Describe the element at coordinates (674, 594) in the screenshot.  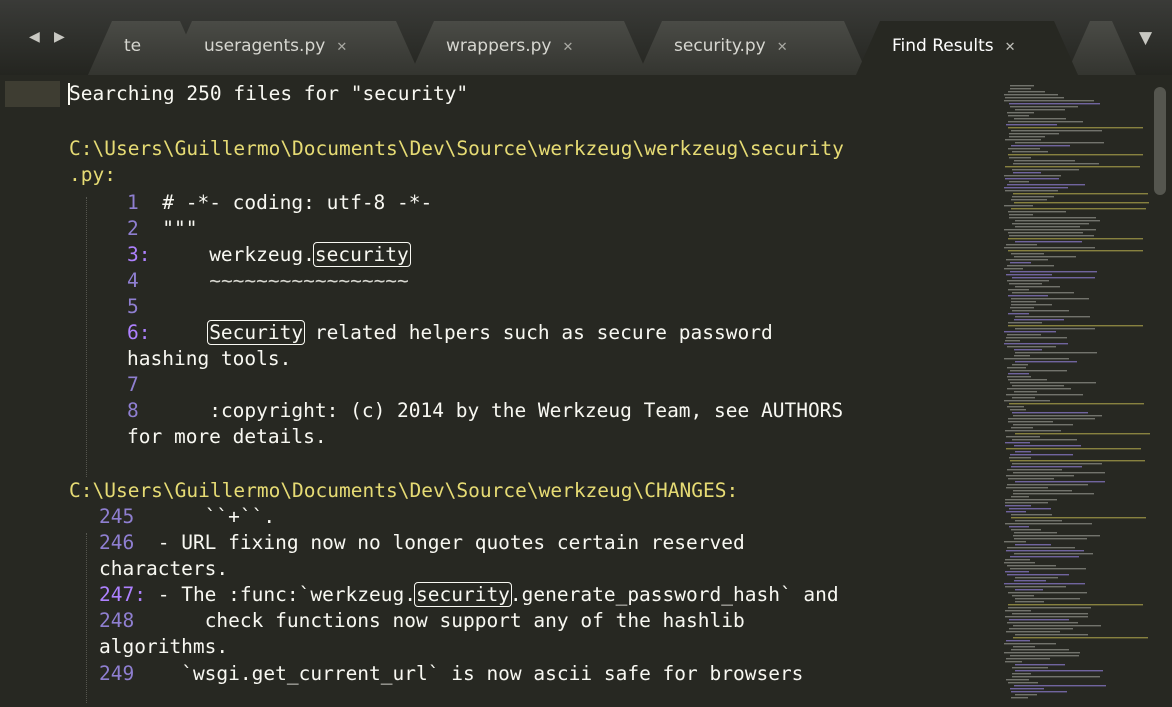
I see `line-text: .generate_password_hash` and` at that location.